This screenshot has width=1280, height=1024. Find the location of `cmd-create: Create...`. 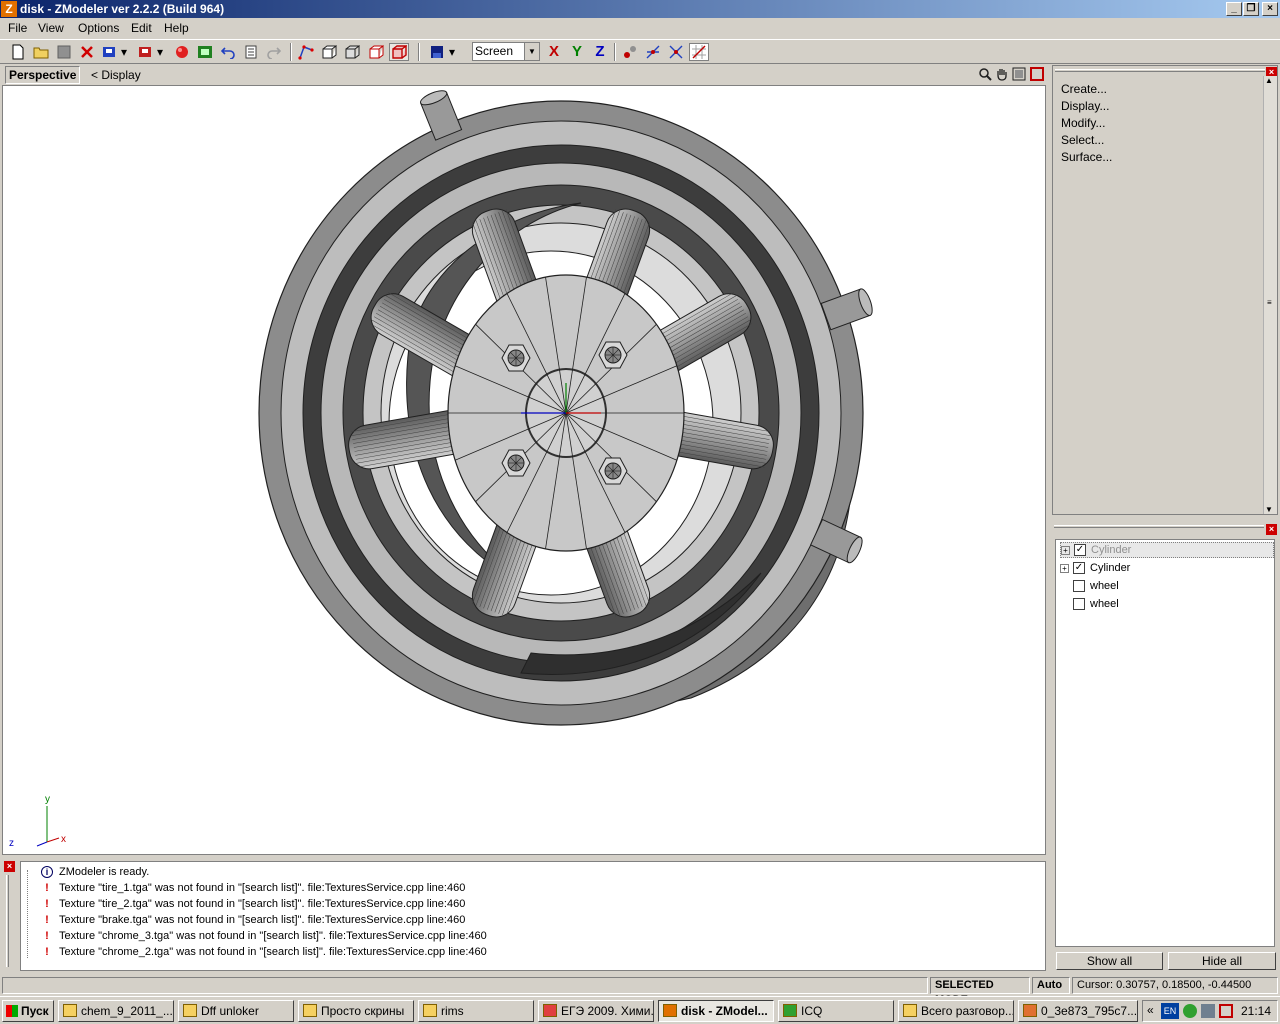

cmd-create: Create... is located at coordinates (1084, 89).